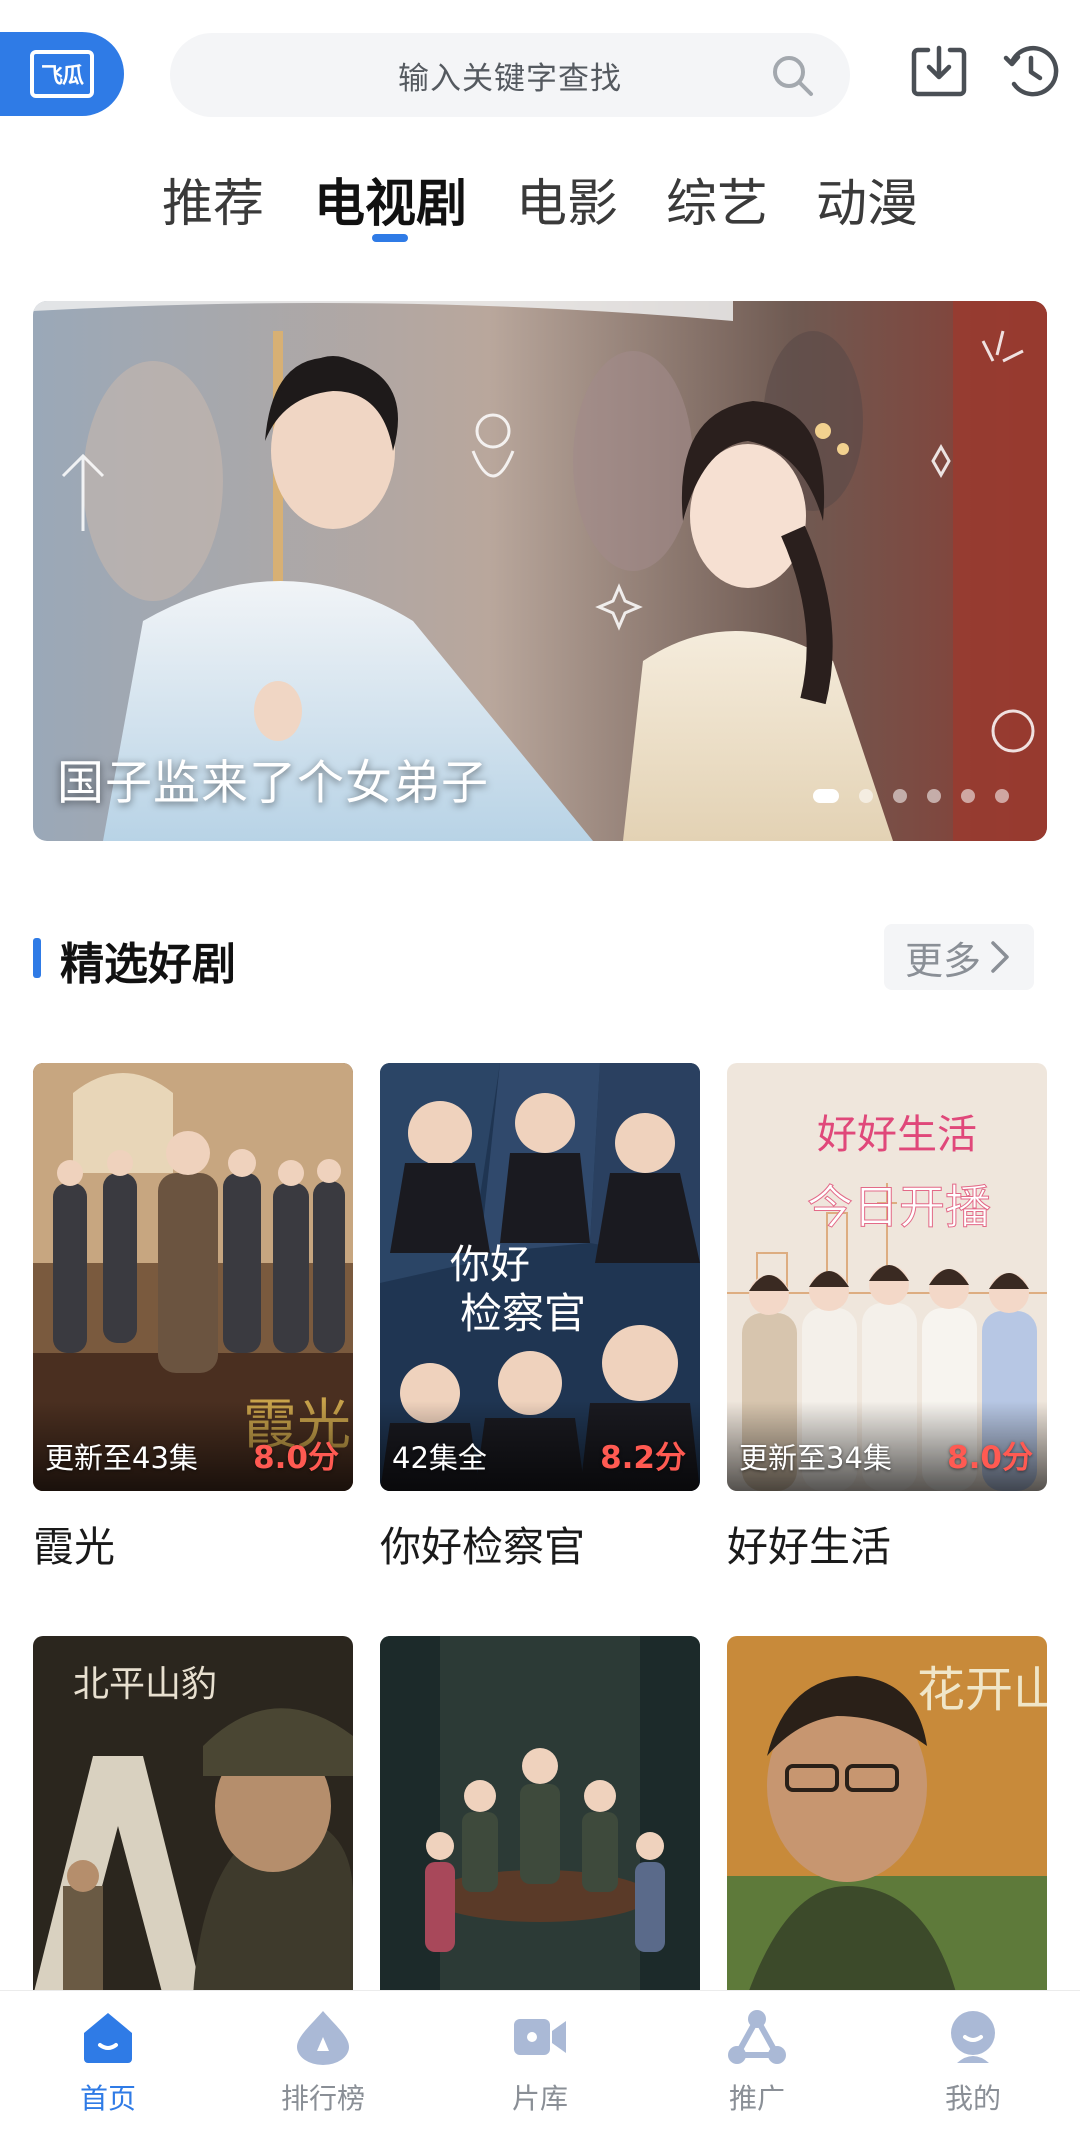 The height and width of the screenshot is (2150, 1080). What do you see at coordinates (540, 1543) in the screenshot?
I see `show-title: 你好检察官` at bounding box center [540, 1543].